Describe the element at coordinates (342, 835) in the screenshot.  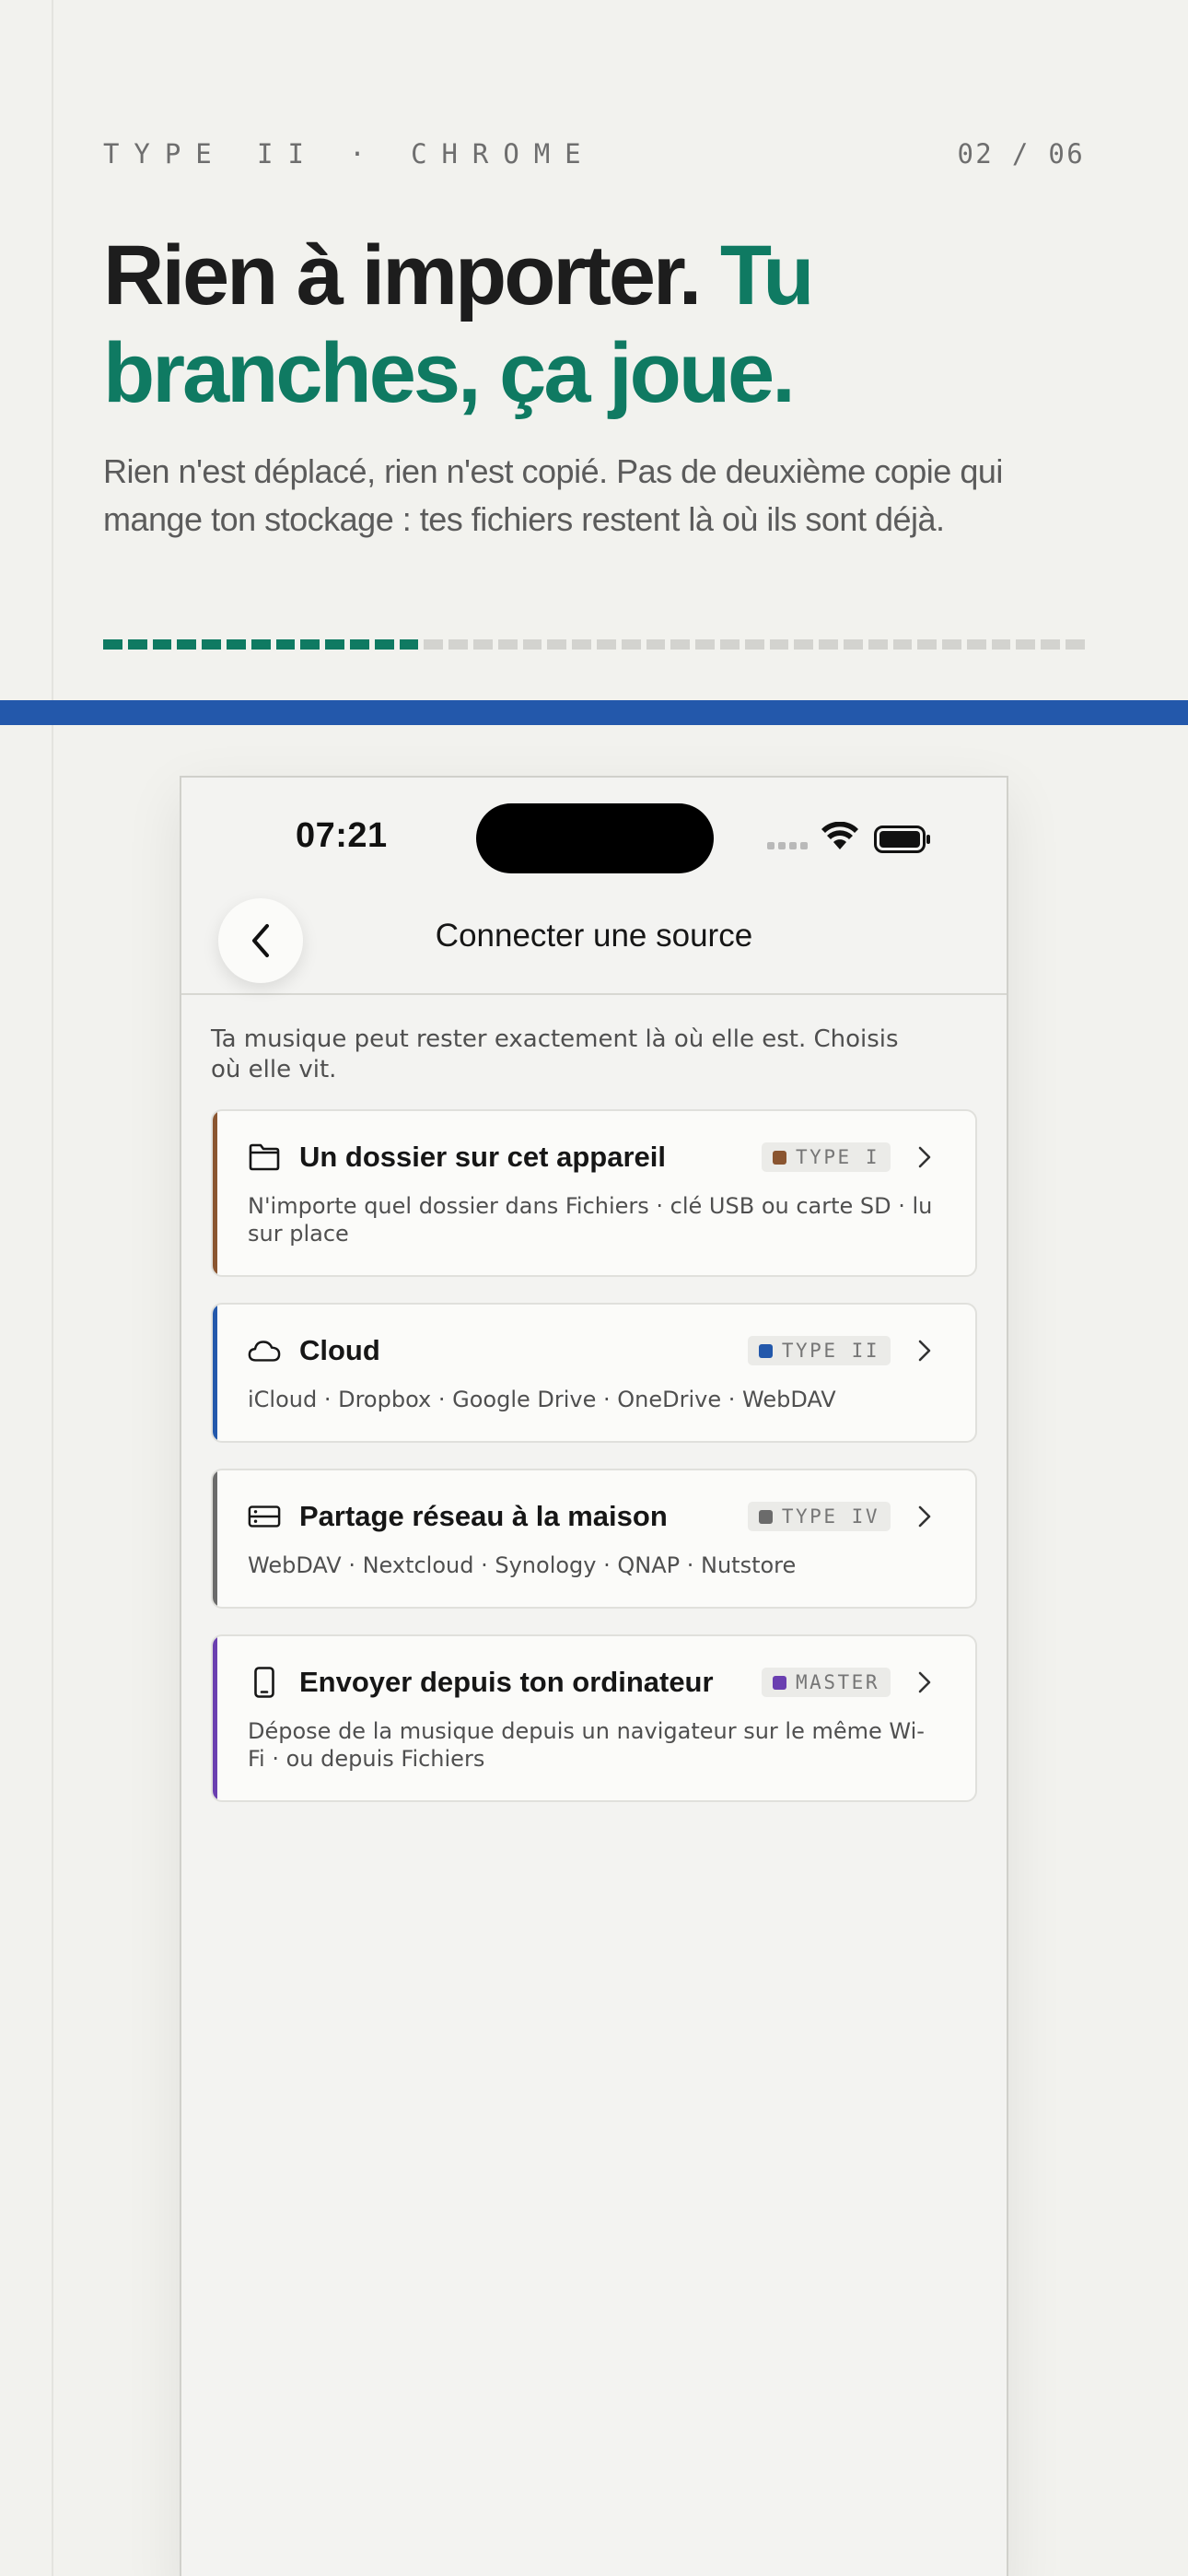
I see `status-time: 07:21` at that location.